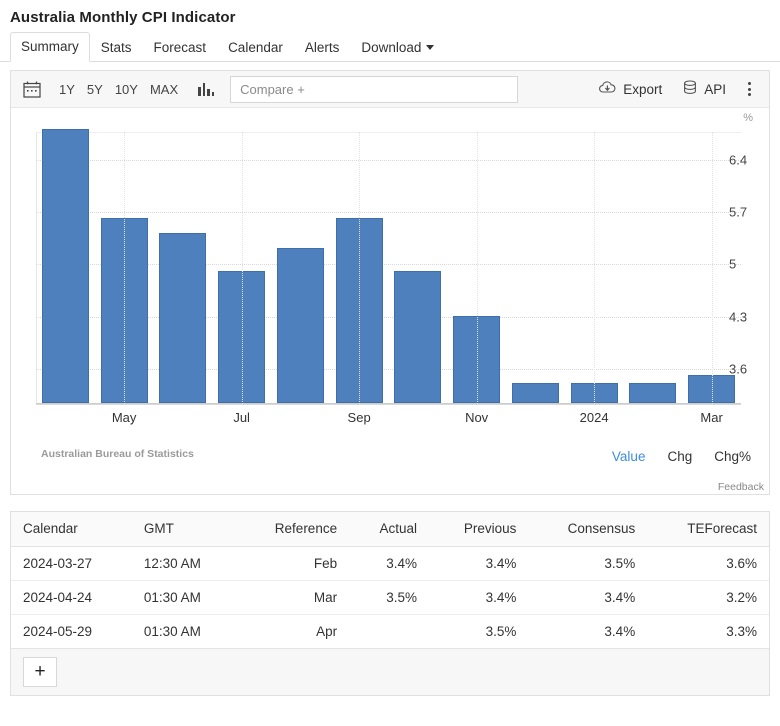 This screenshot has width=780, height=726. What do you see at coordinates (327, 631) in the screenshot?
I see `table-cell: Apr` at bounding box center [327, 631].